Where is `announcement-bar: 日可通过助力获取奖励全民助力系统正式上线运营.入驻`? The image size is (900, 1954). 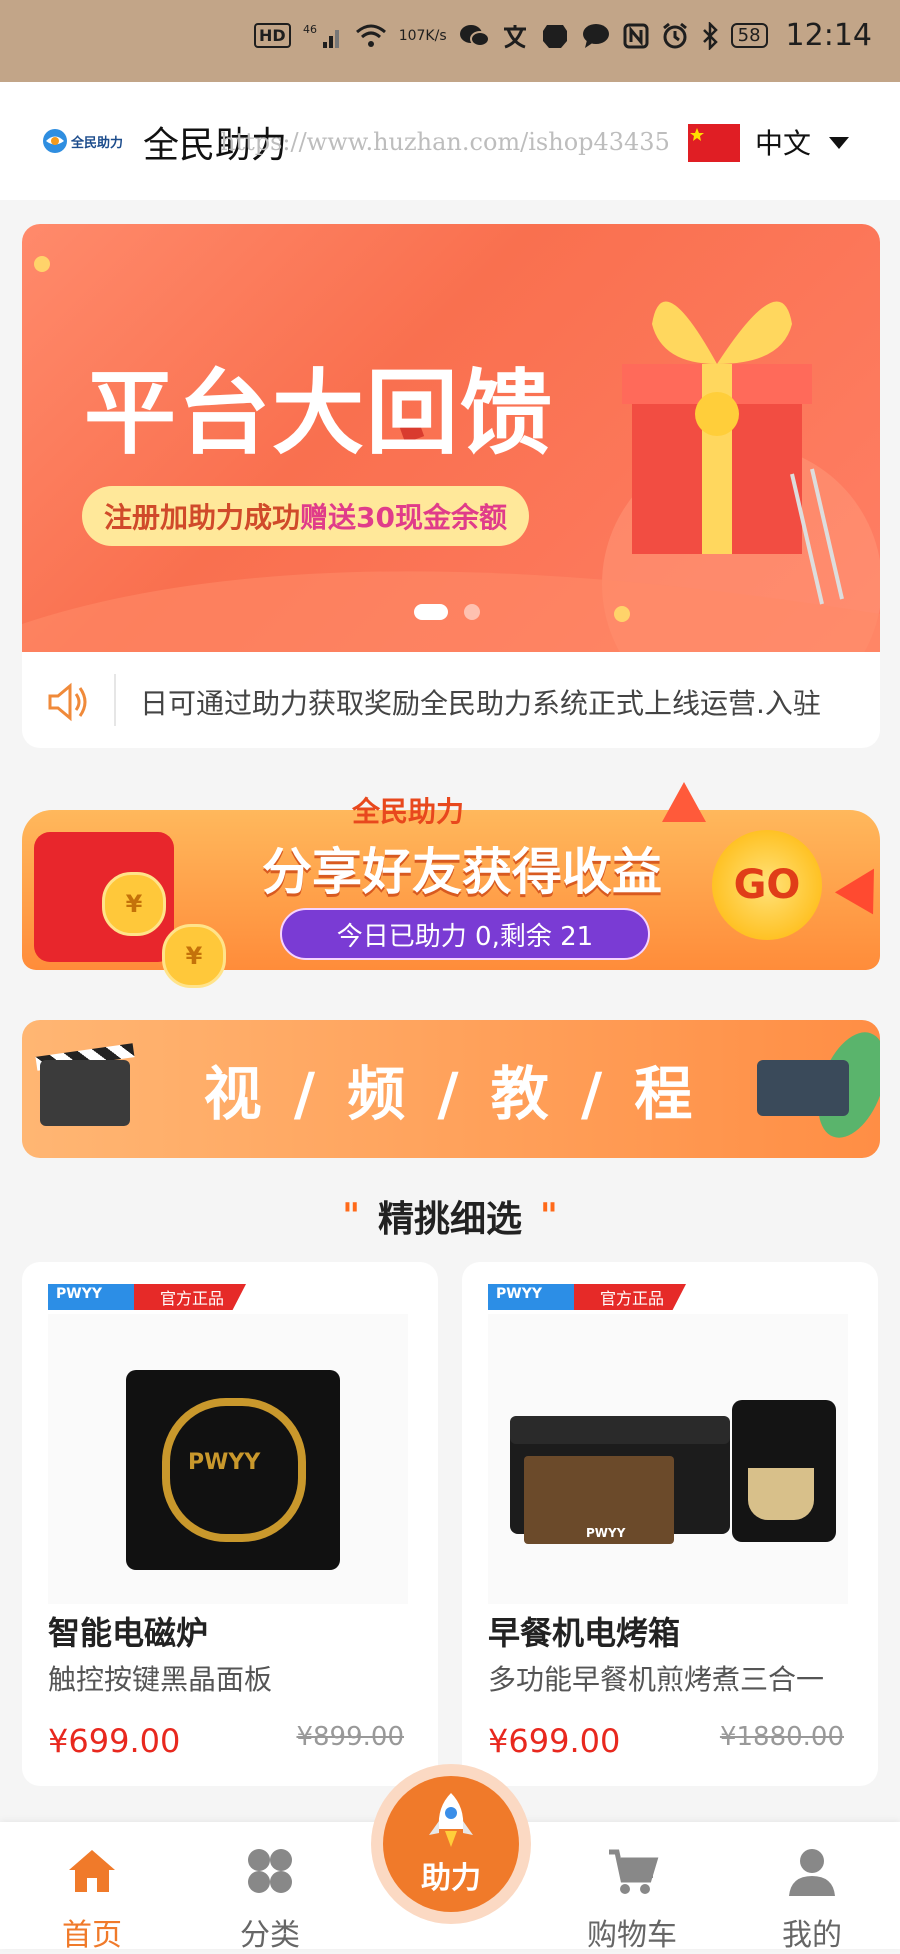
announcement-bar: 日可通过助力获取奖励全民助力系统正式上线运营.入驻 is located at coordinates (451, 700).